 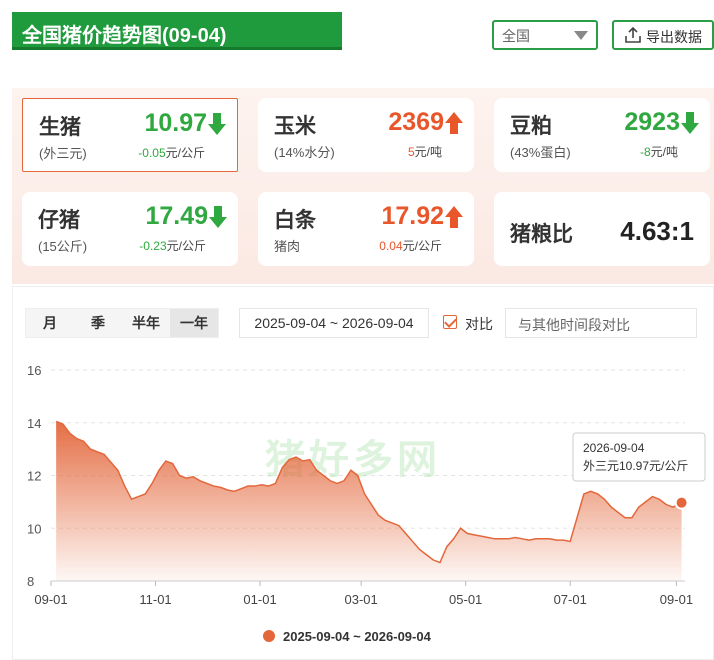 What do you see at coordinates (60, 127) in the screenshot?
I see `card-name: 生猪` at bounding box center [60, 127].